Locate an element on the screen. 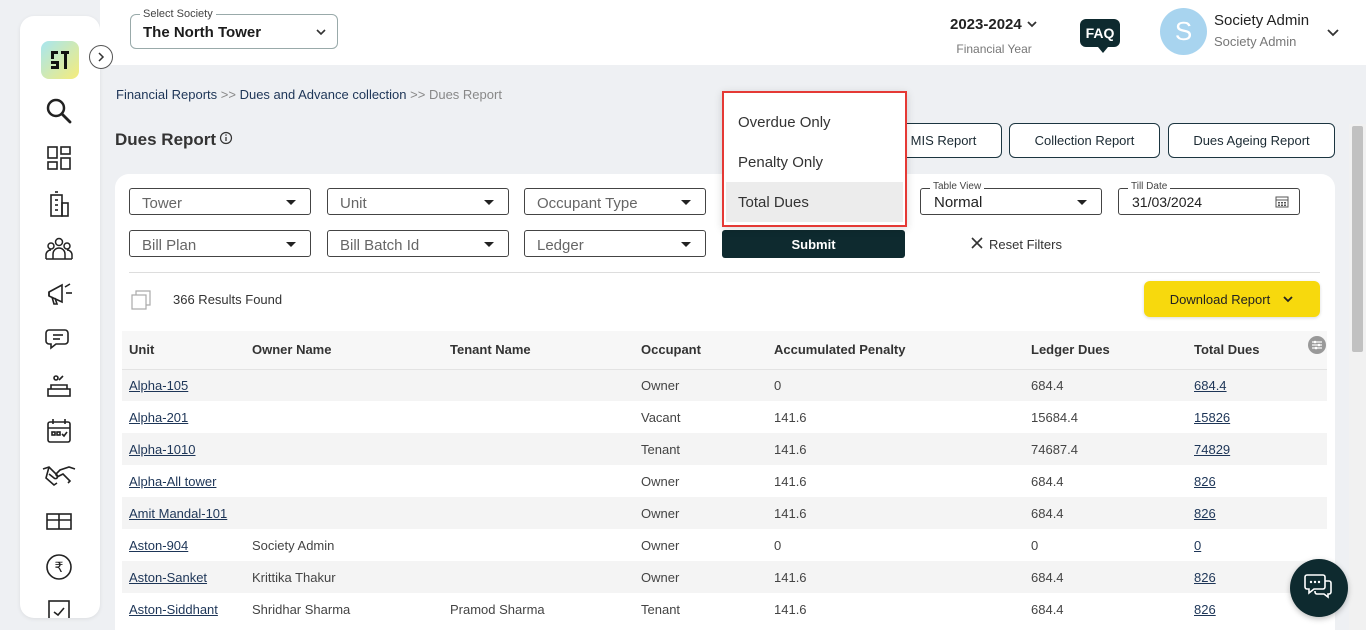  bill-plan-select: Bill Plan is located at coordinates (220, 243).